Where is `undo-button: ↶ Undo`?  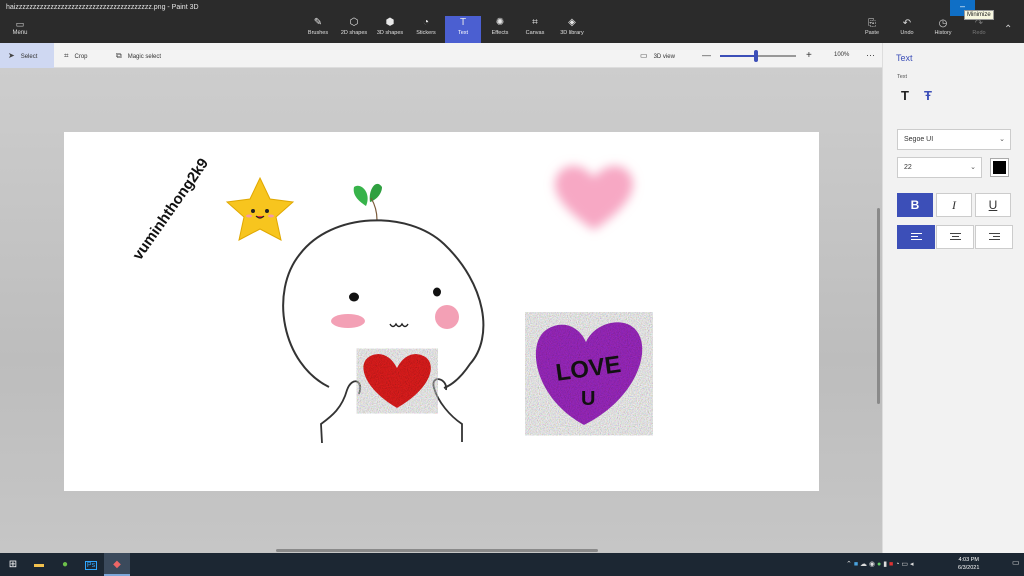
undo-button: ↶ Undo is located at coordinates (907, 27).